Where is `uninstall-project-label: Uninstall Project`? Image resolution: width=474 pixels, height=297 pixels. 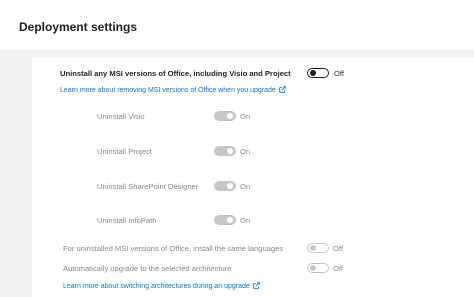 uninstall-project-label: Uninstall Project is located at coordinates (124, 151).